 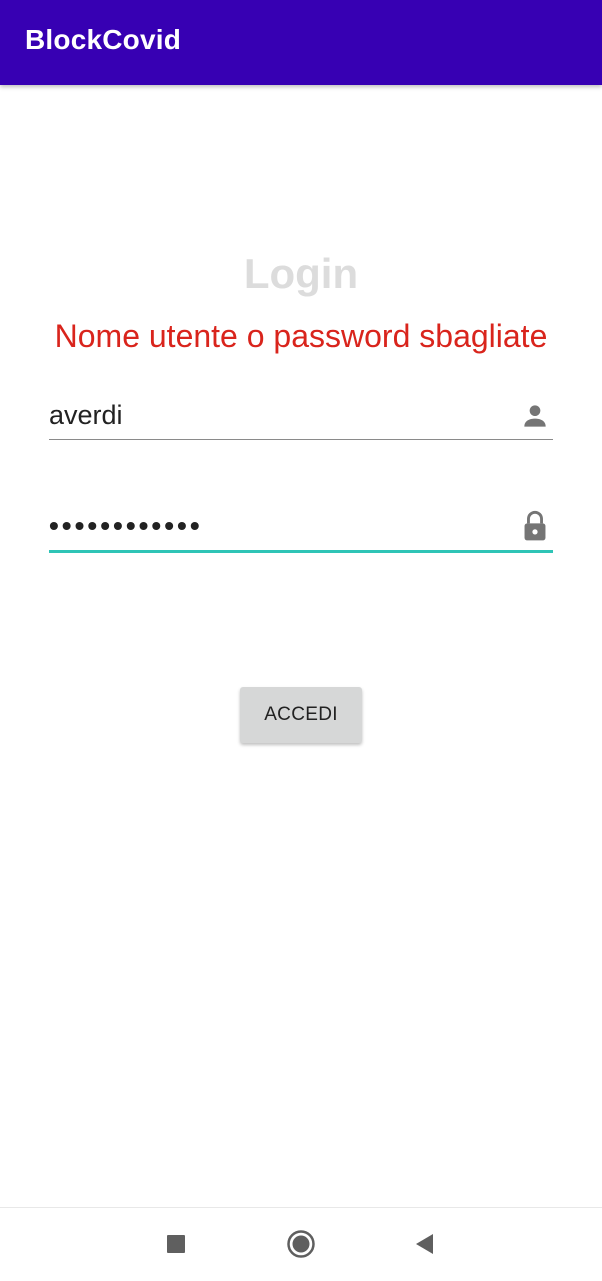 I want to click on back-icon, so click(x=424, y=1244).